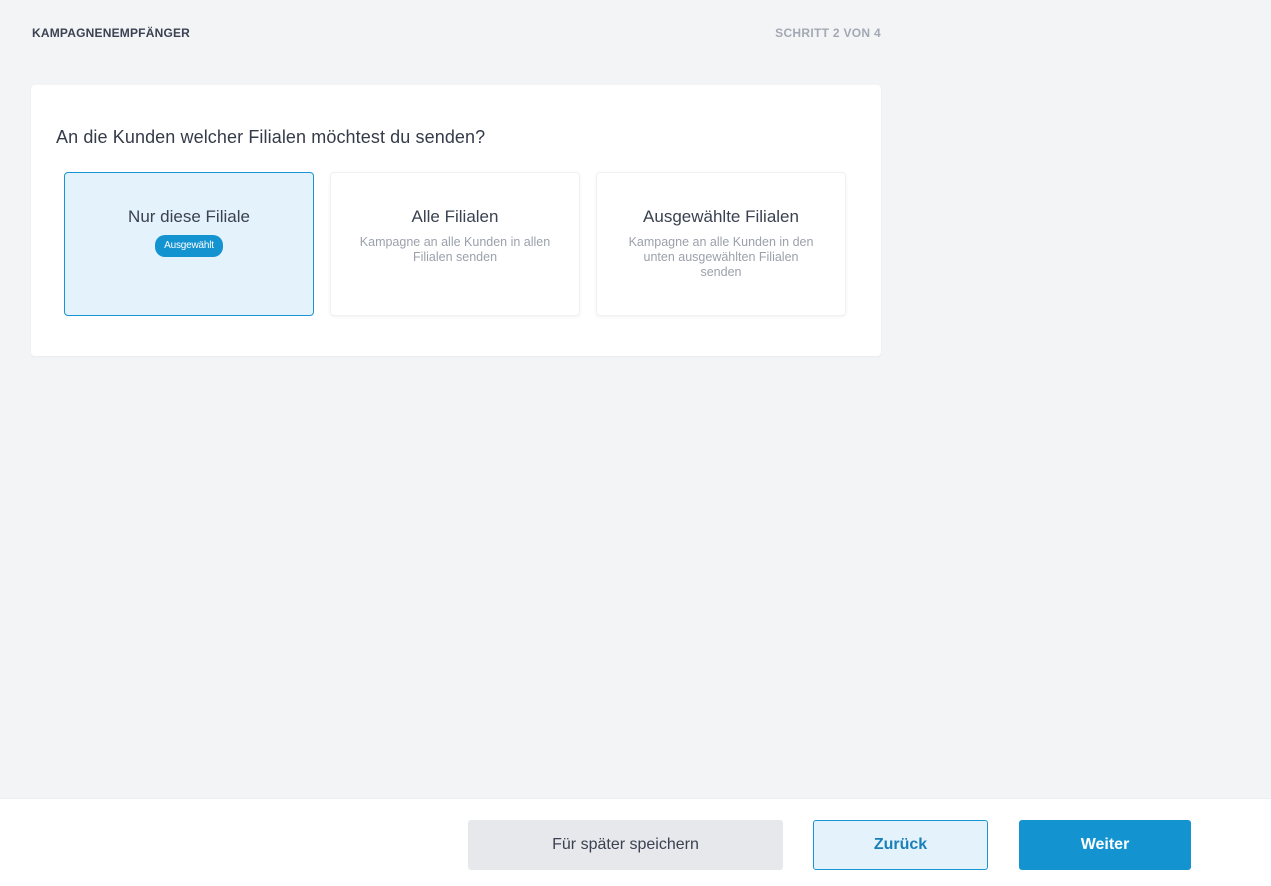 This screenshot has width=1271, height=886. I want to click on selected-badge: Ausgewählt, so click(189, 246).